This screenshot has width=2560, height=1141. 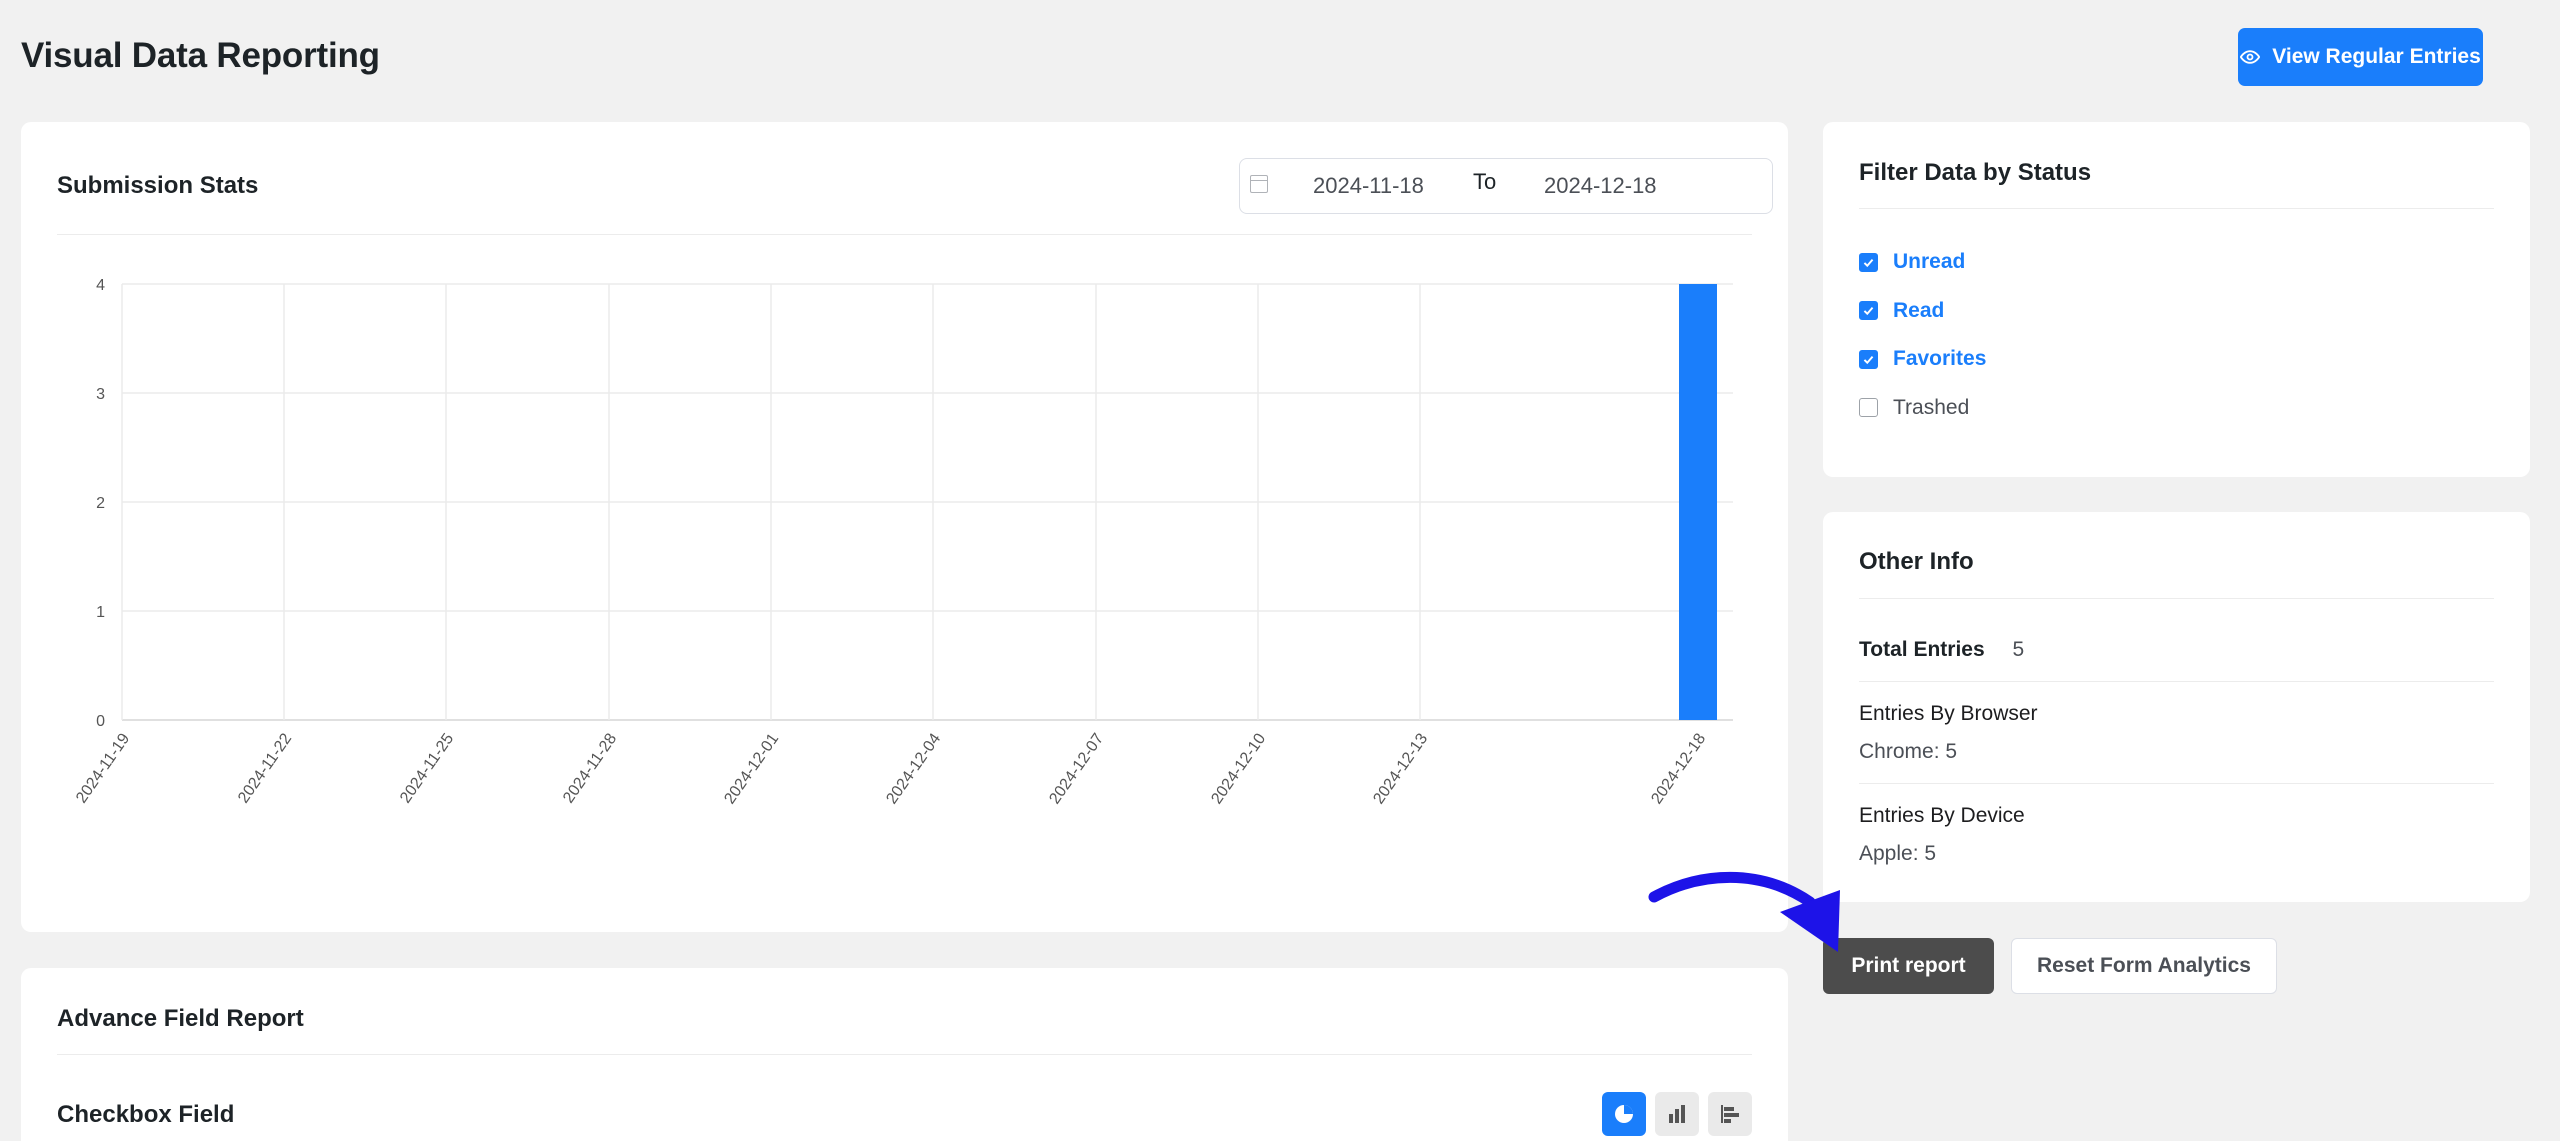 What do you see at coordinates (2176, 208) in the screenshot?
I see `filter-divider` at bounding box center [2176, 208].